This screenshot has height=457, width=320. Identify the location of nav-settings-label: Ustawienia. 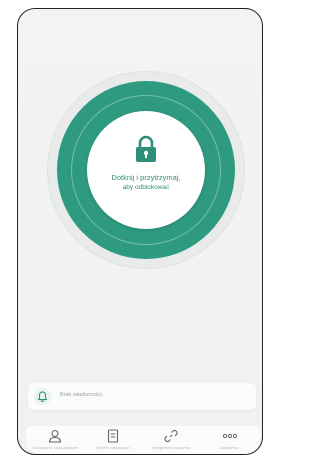
(229, 448).